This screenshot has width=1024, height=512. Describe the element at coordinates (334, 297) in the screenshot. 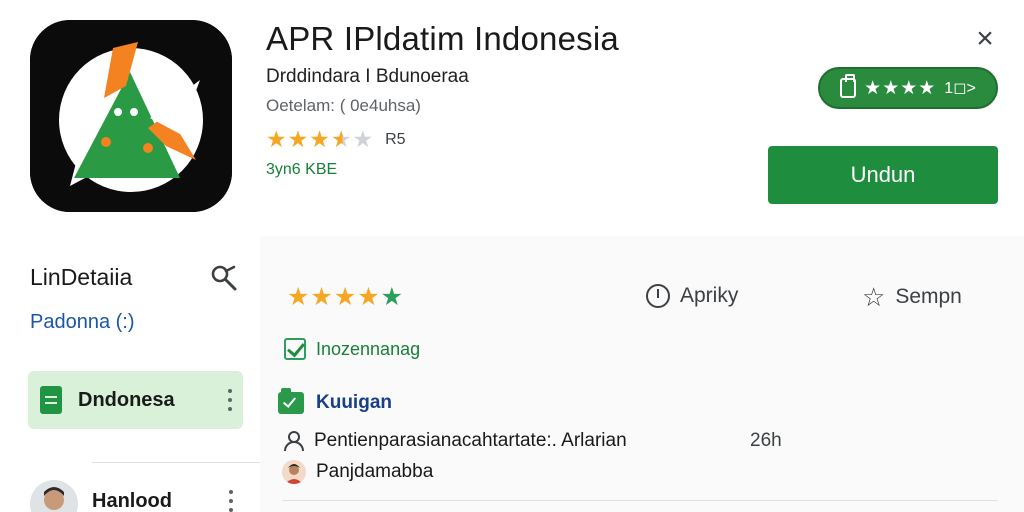

I see `review-stars-filled: ★★★★` at that location.